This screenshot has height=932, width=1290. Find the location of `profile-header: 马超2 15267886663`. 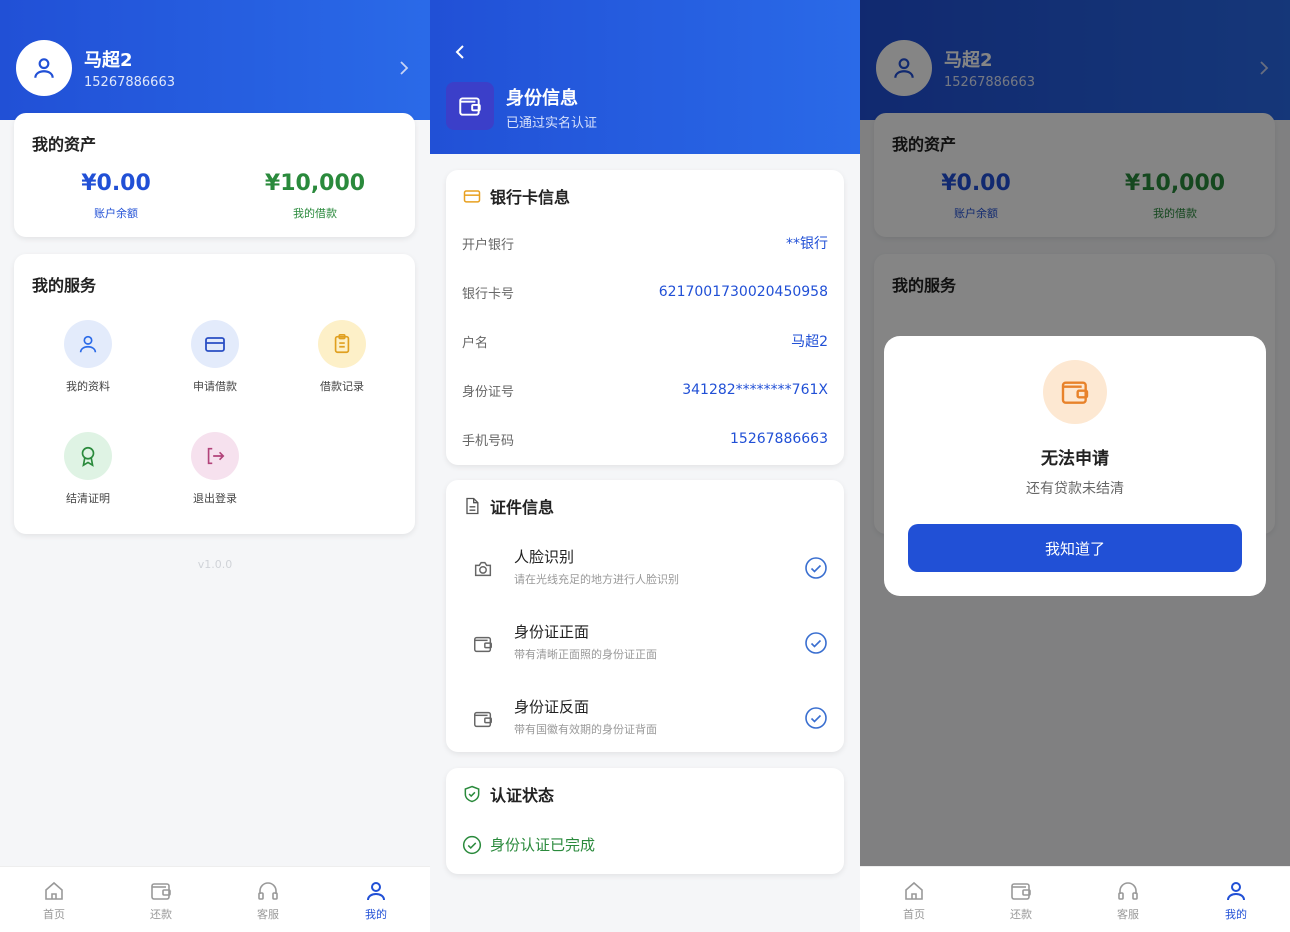

profile-header: 马超2 15267886663 is located at coordinates (215, 60).